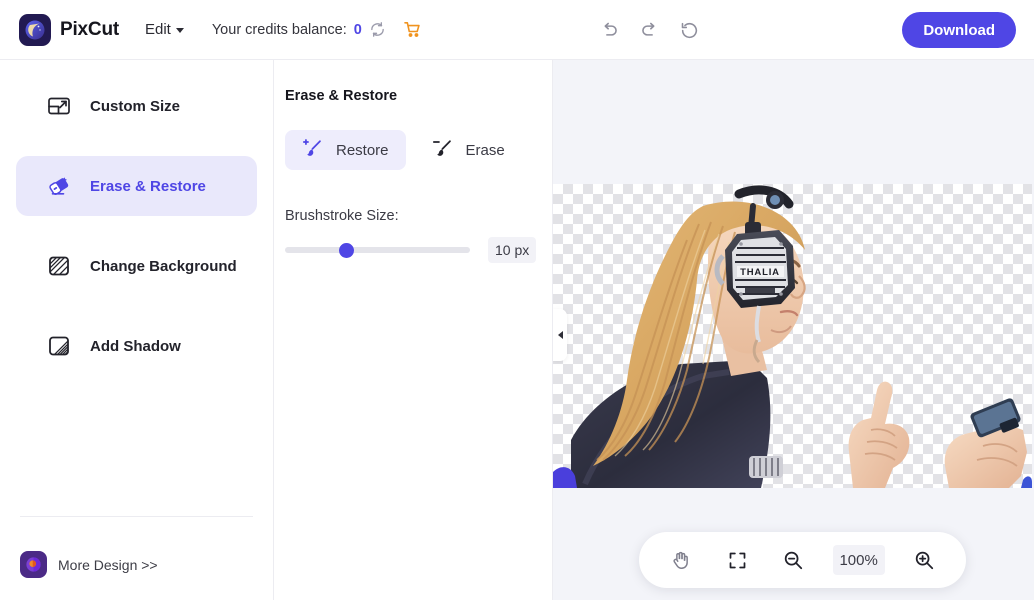  Describe the element at coordinates (59, 346) in the screenshot. I see `add-shadow-icon` at that location.